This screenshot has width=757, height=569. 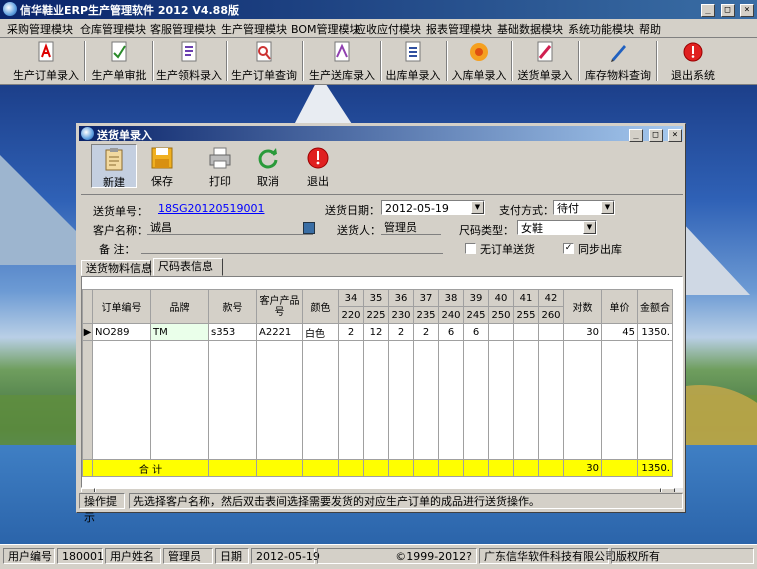 I want to click on material-requisition-button: 生产领料录入, so click(x=189, y=61).